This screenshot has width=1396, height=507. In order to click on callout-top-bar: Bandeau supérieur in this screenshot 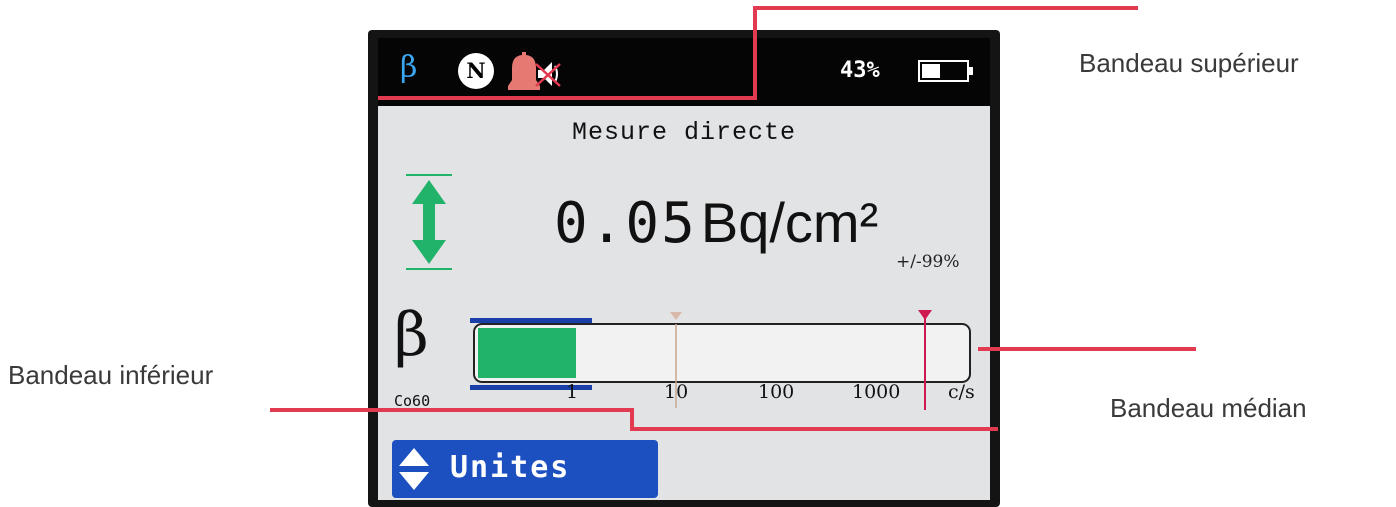, I will do `click(1189, 63)`.